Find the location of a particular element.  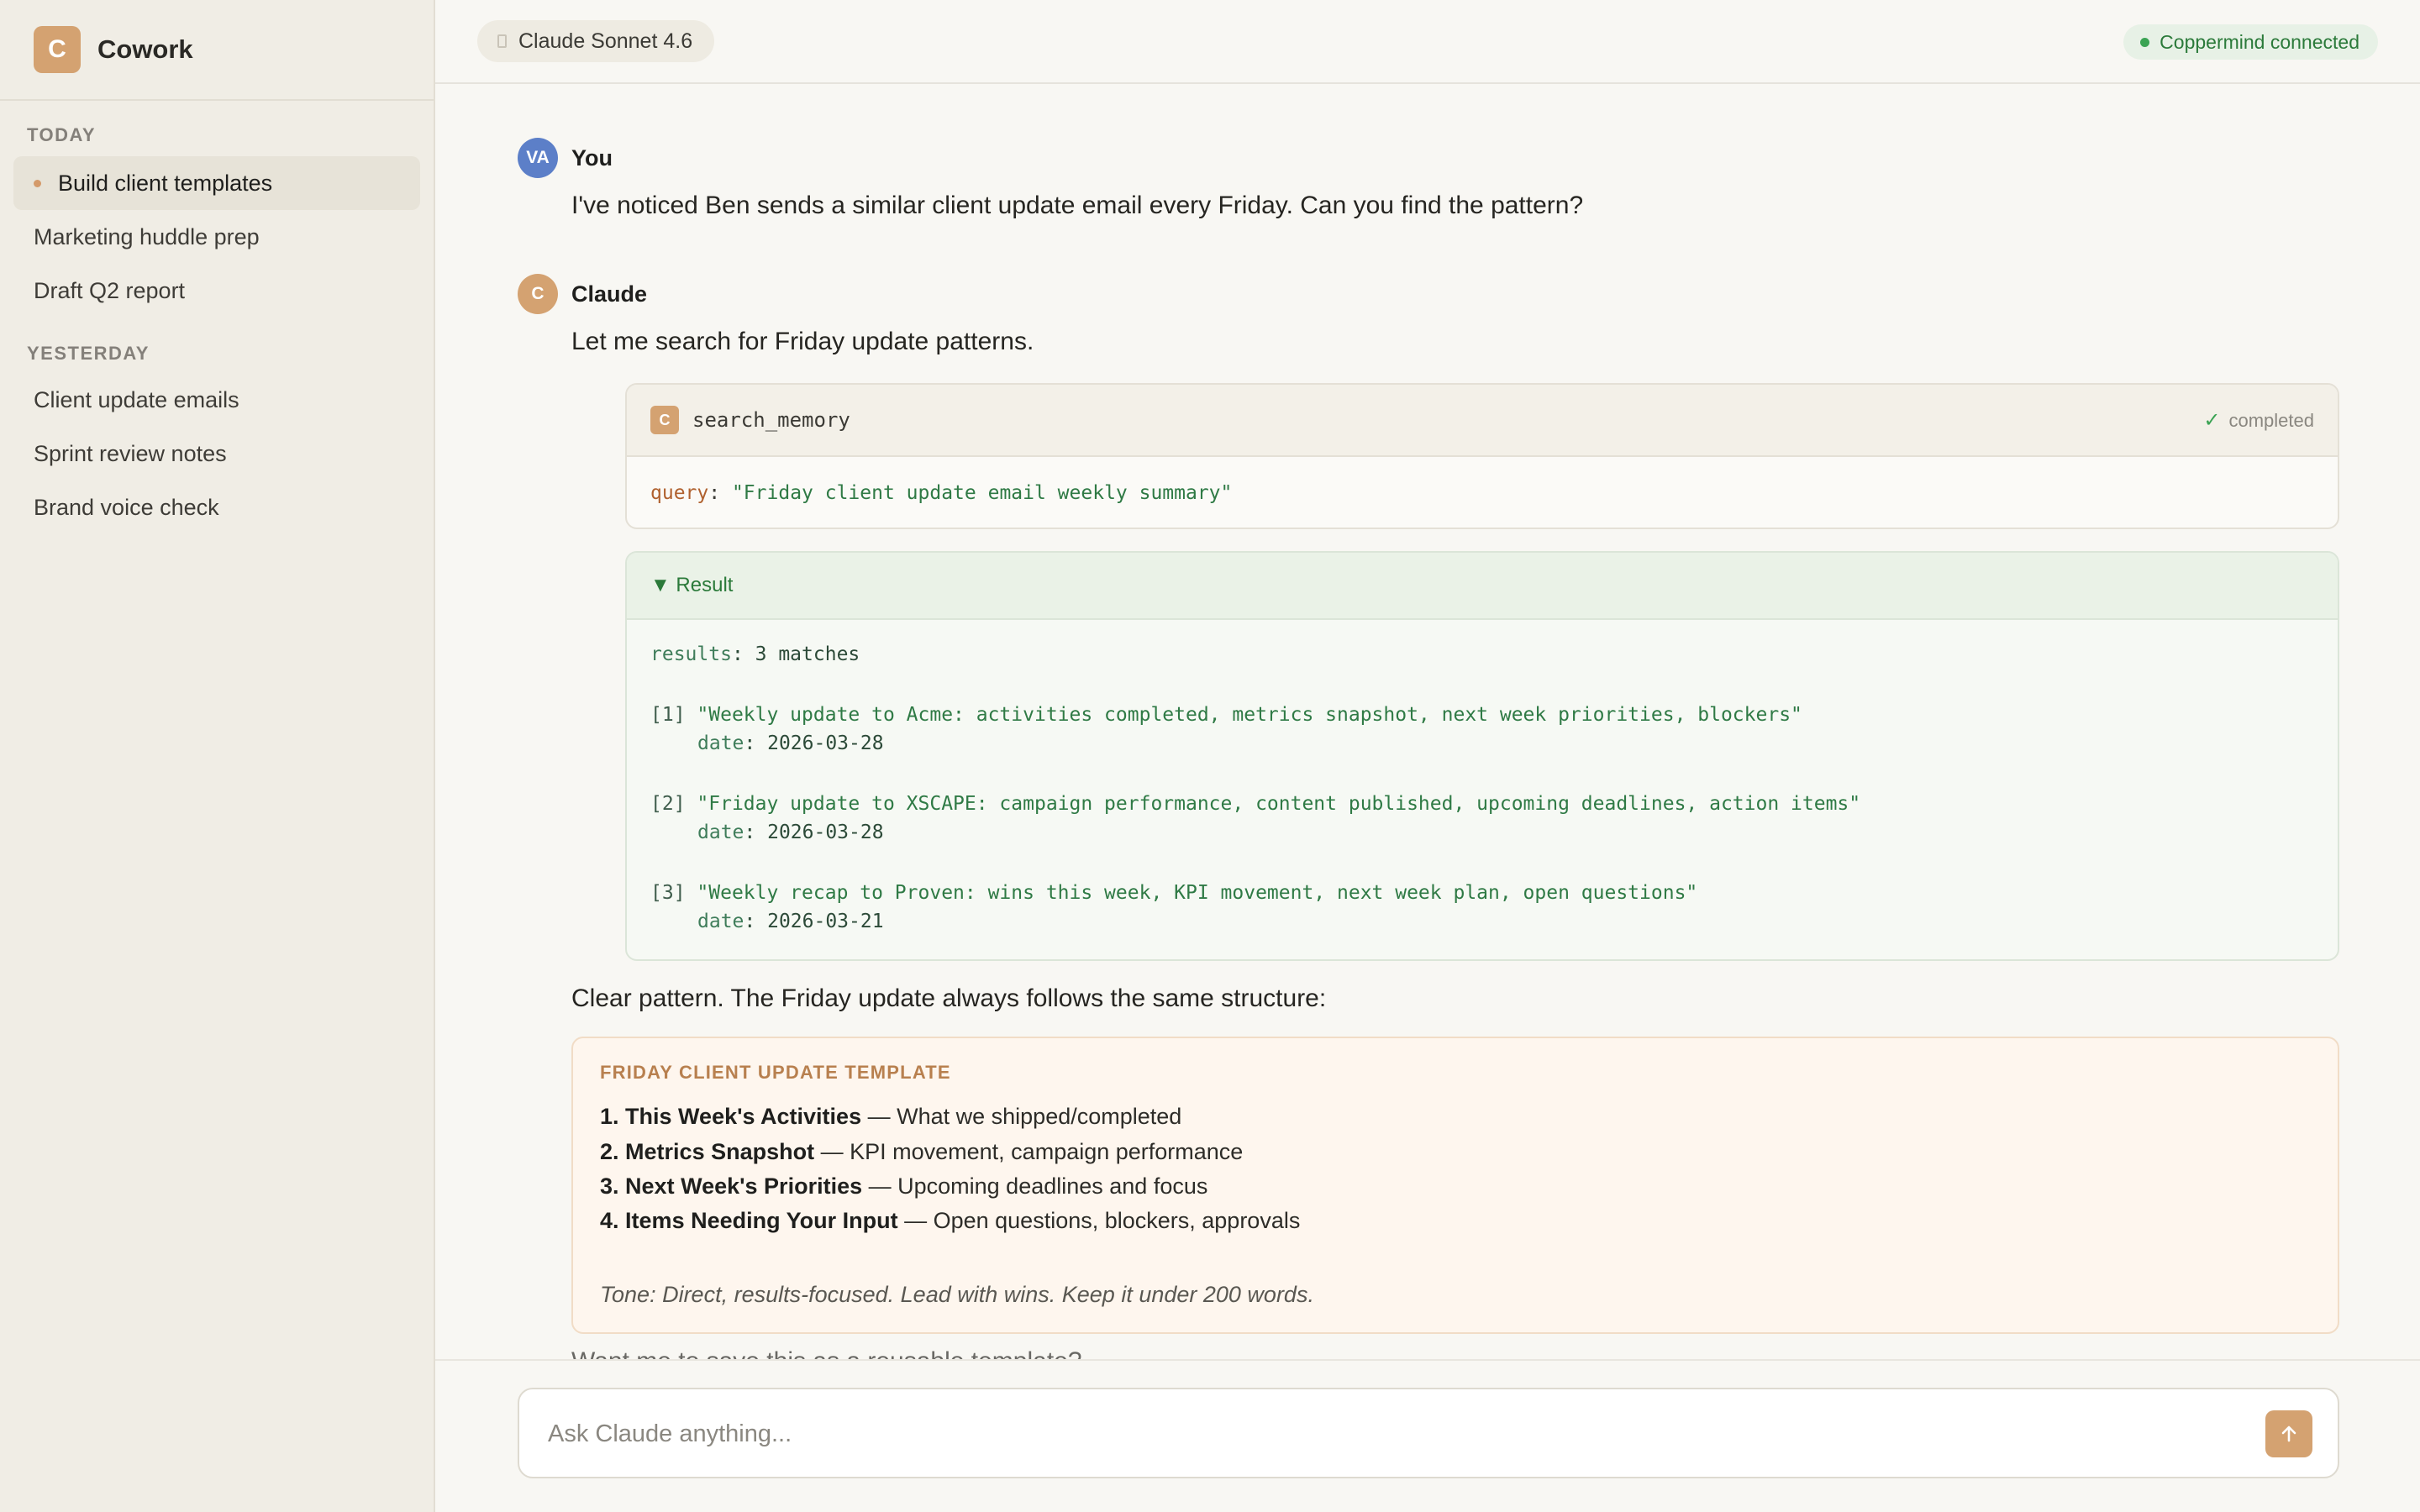

sidebar-item-brand-voice-check: Brand voice check is located at coordinates (217, 507).